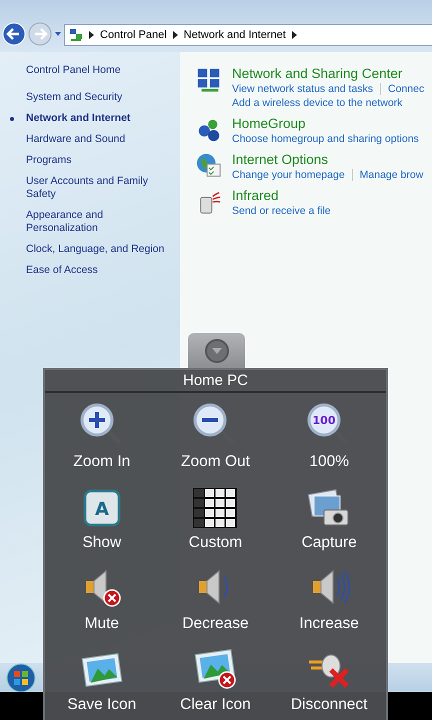  What do you see at coordinates (102, 598) in the screenshot?
I see `remote-action-button: Mute` at bounding box center [102, 598].